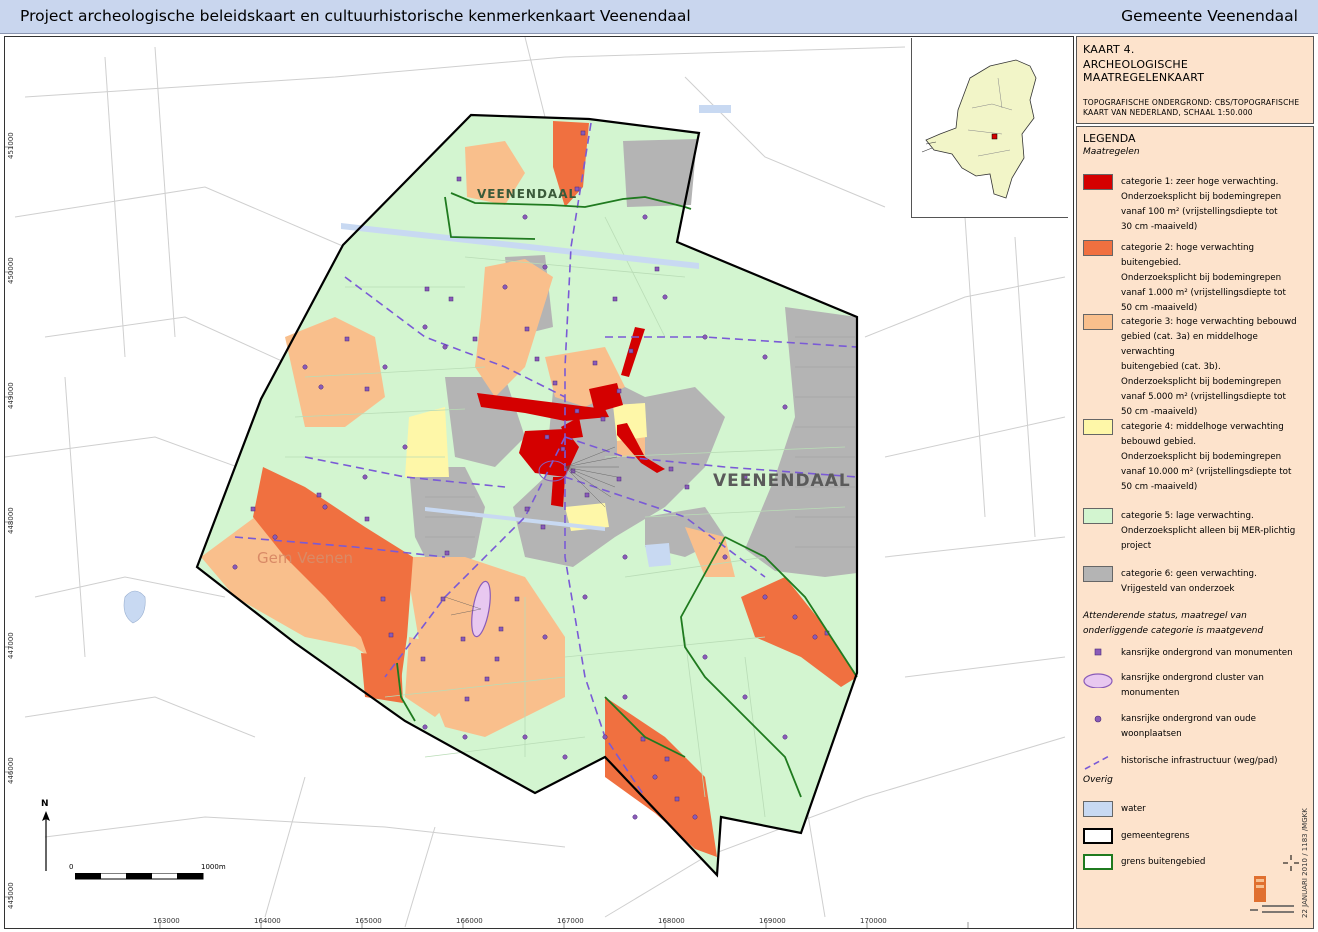  Describe the element at coordinates (1098, 780) in the screenshot. I see `legend-other-heading: Overig` at that location.